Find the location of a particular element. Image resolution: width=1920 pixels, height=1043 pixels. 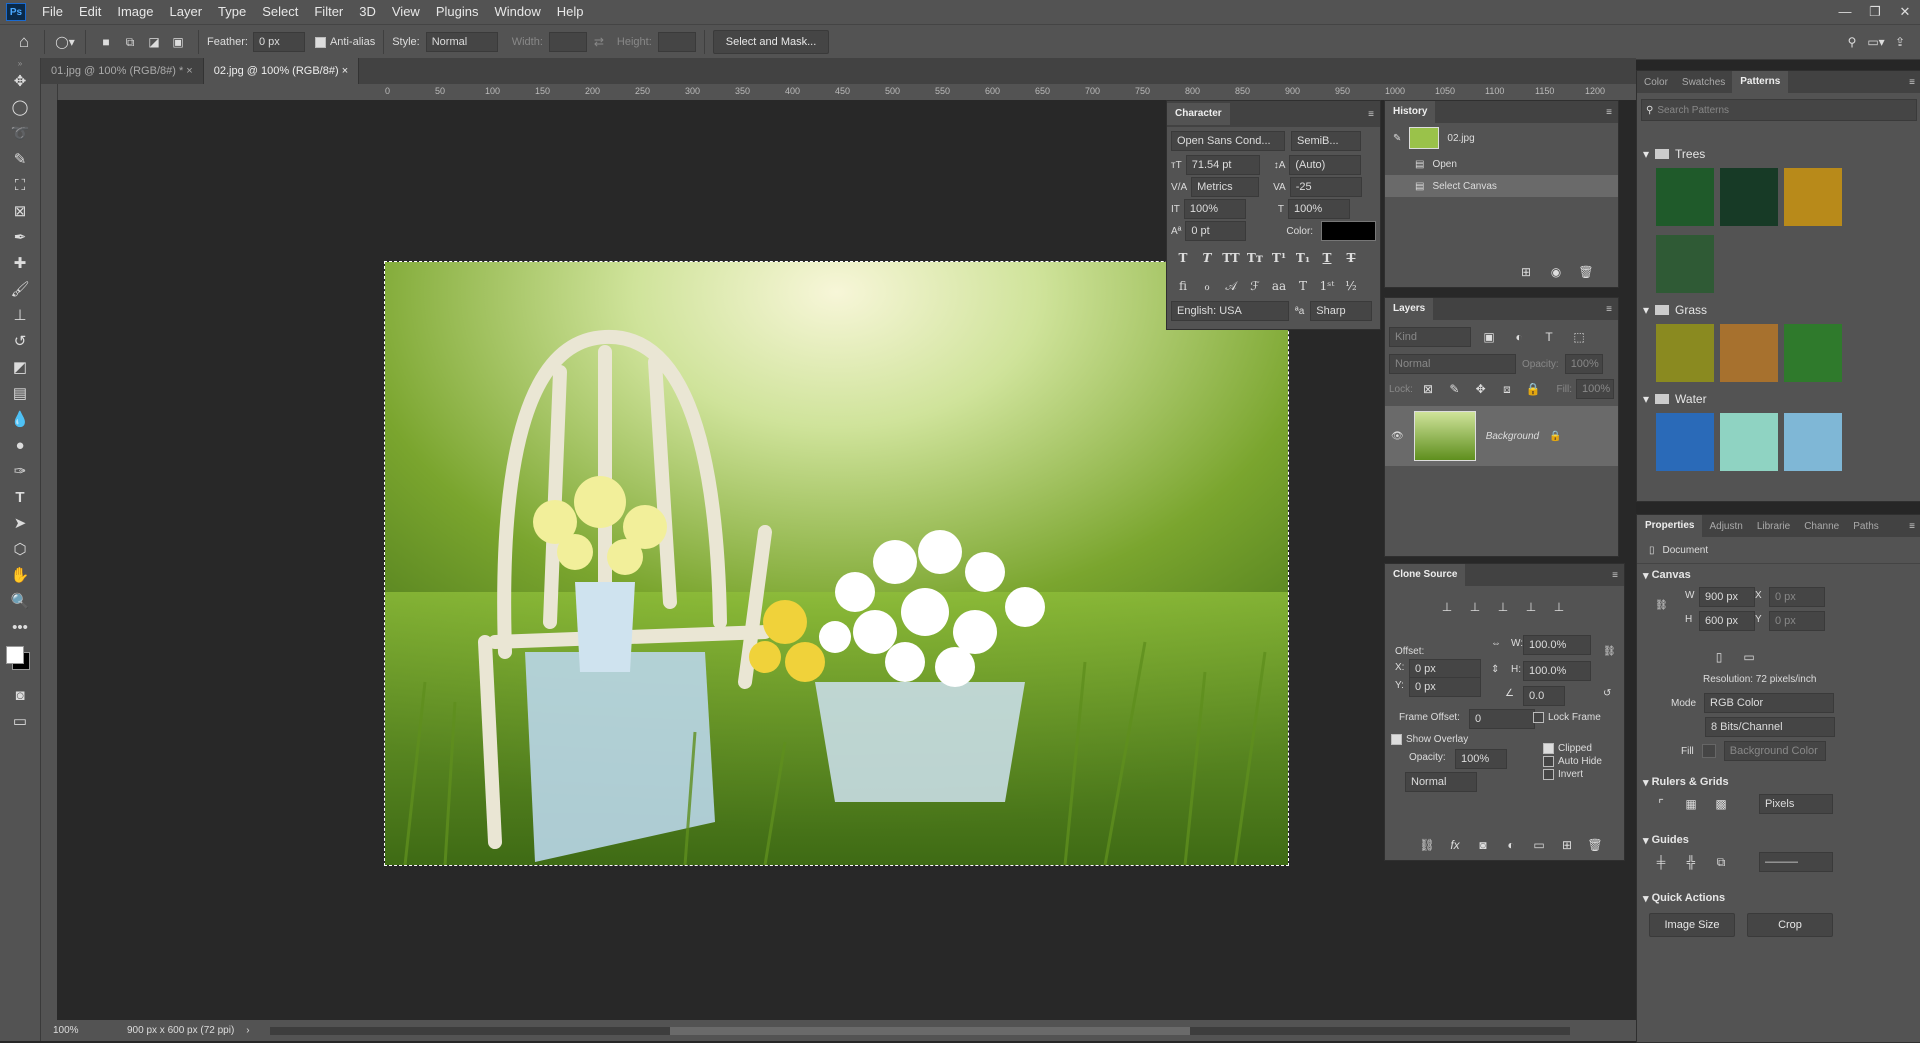

layer-kind-filter: Kind is located at coordinates (1430, 337).